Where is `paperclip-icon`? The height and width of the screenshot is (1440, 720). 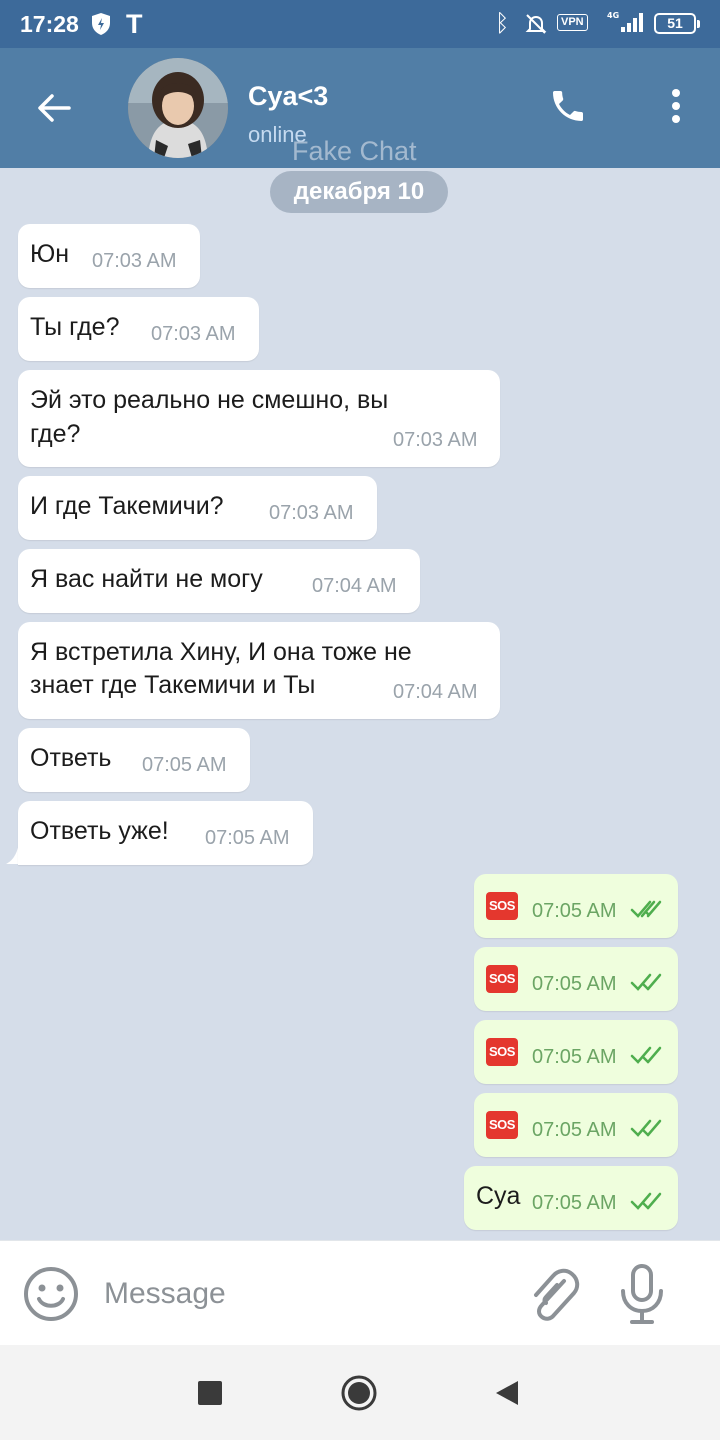 paperclip-icon is located at coordinates (553, 1294).